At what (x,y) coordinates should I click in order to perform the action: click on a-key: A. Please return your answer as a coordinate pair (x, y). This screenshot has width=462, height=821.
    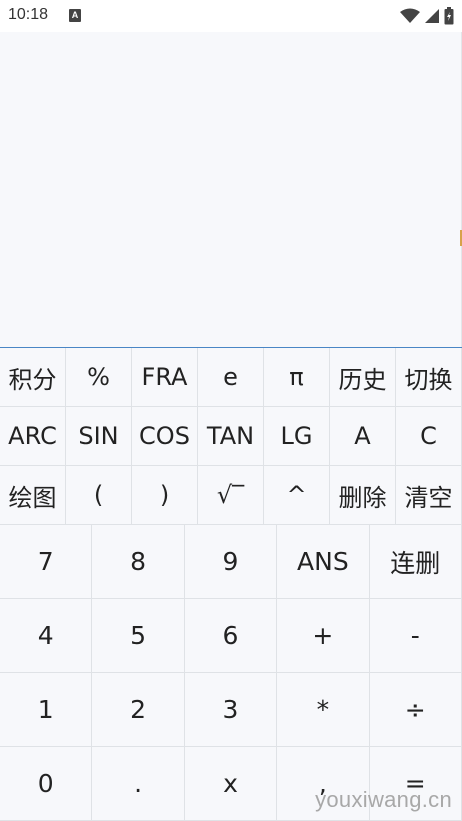
    Looking at the image, I should click on (363, 436).